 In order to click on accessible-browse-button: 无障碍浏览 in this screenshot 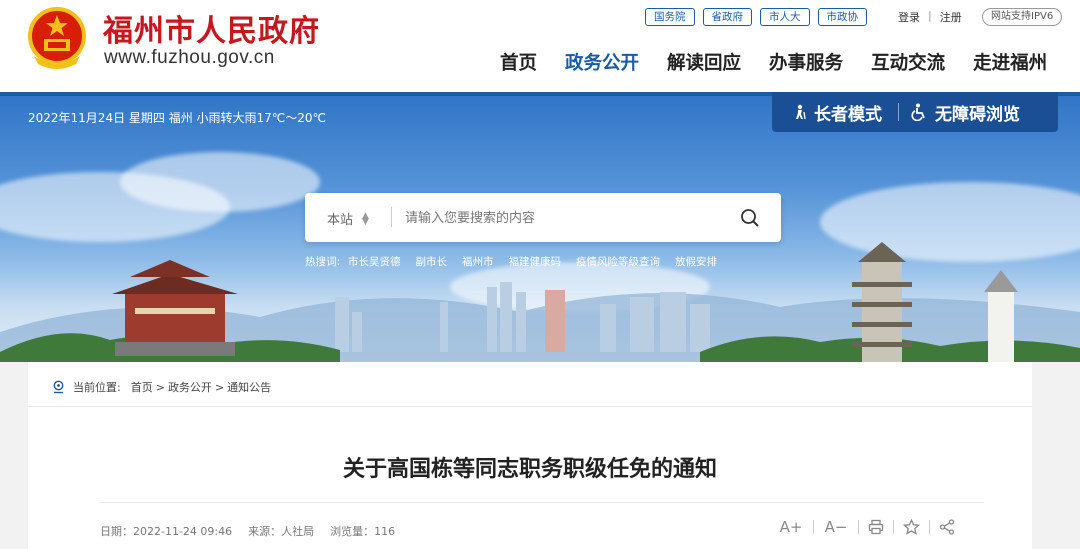, I will do `click(965, 112)`.